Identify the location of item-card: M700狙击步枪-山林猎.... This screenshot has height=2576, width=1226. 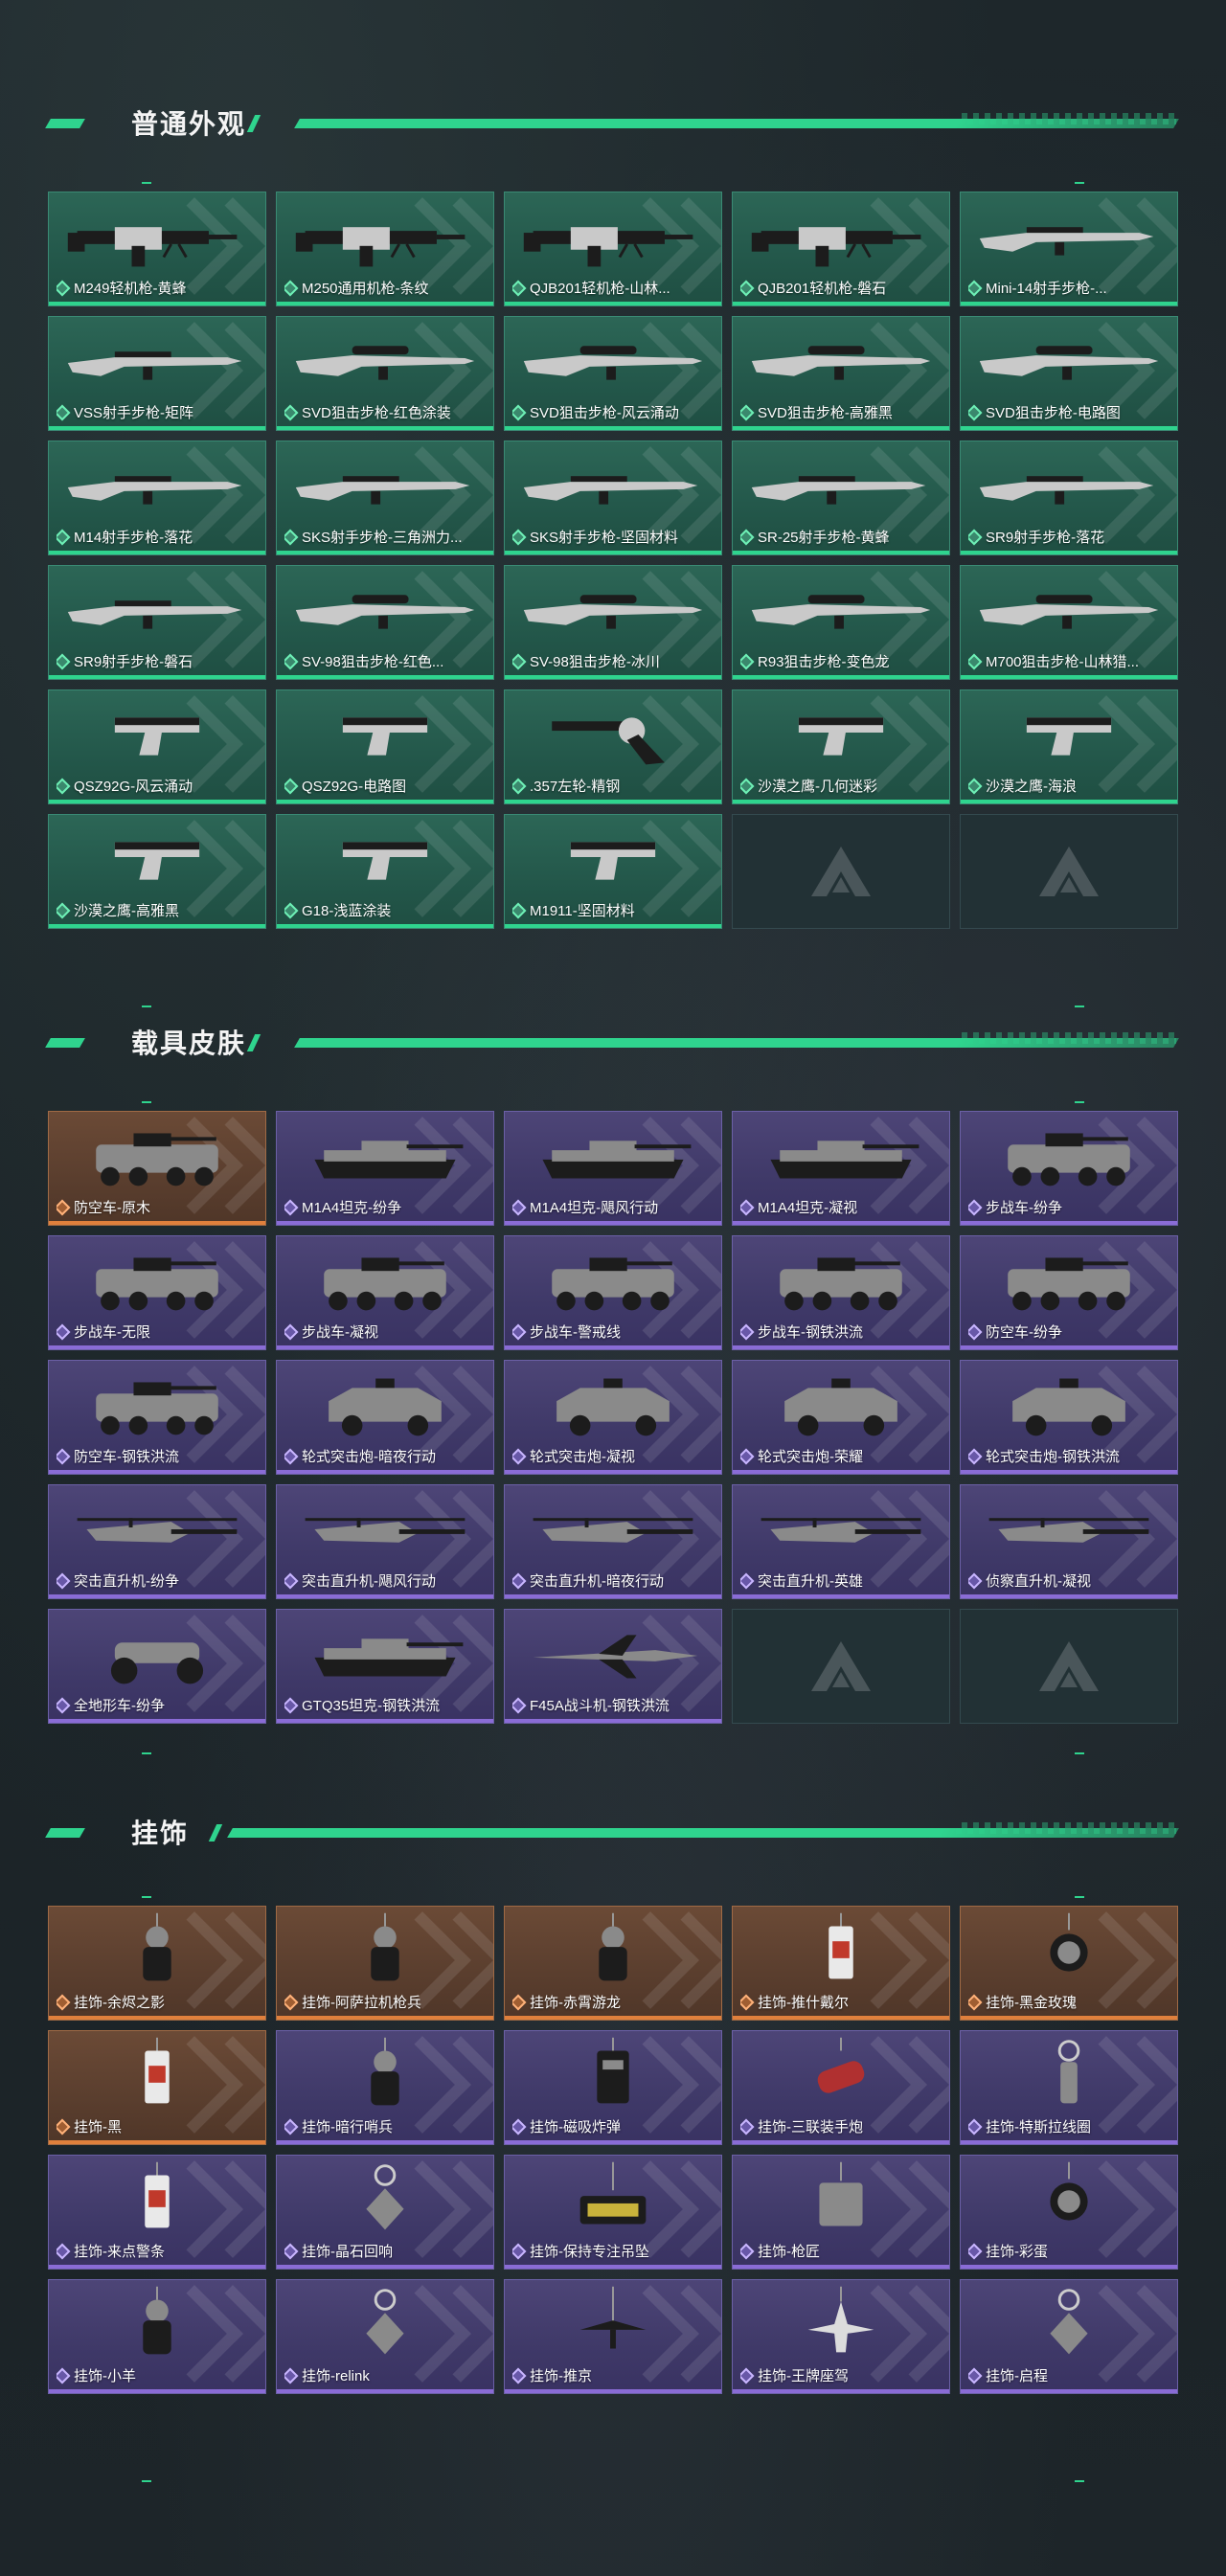
(1069, 622).